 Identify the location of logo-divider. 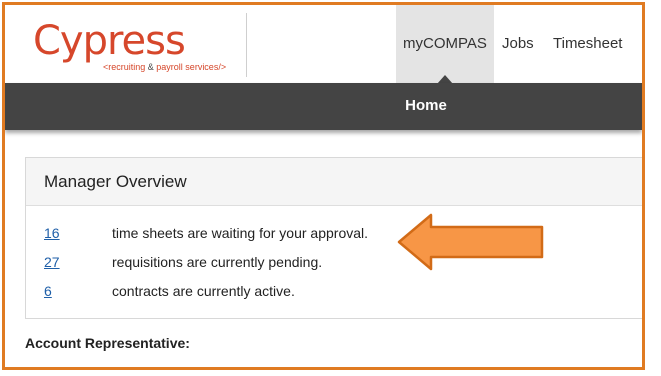
(246, 45).